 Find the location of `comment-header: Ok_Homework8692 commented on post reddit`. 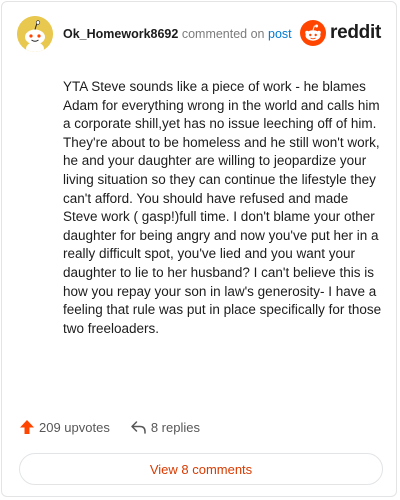

comment-header: Ok_Homework8692 commented on post reddit is located at coordinates (199, 34).